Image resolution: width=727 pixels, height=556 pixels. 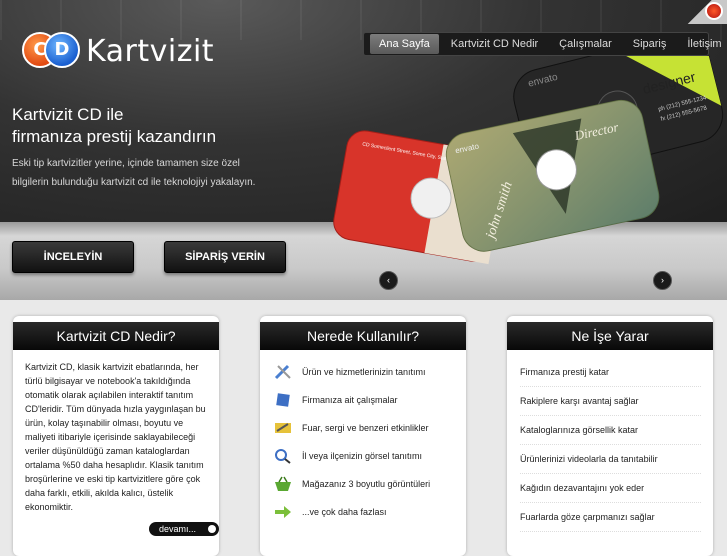 I want to click on basket-icon, so click(x=283, y=484).